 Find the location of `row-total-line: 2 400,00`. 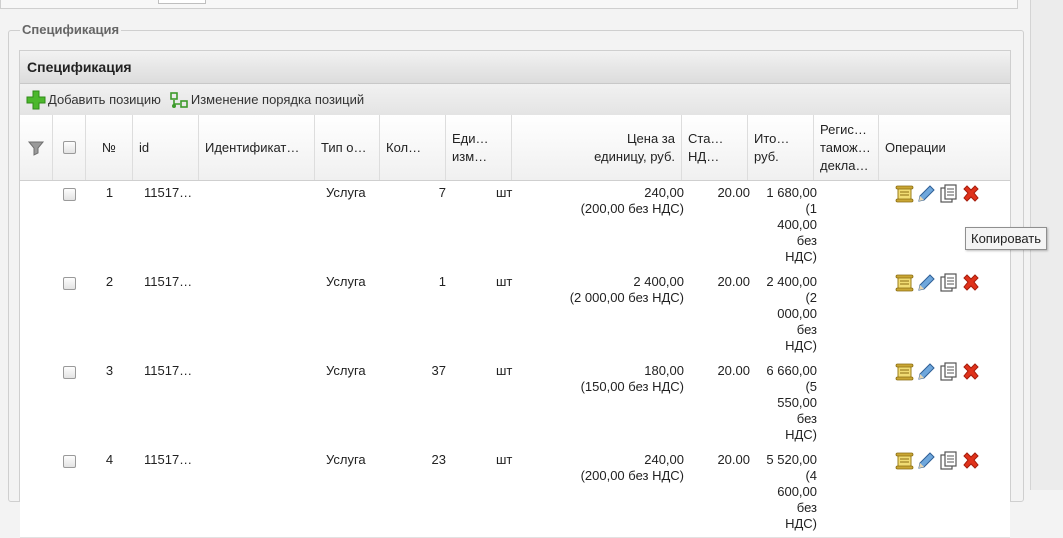

row-total-line: 2 400,00 is located at coordinates (791, 281).